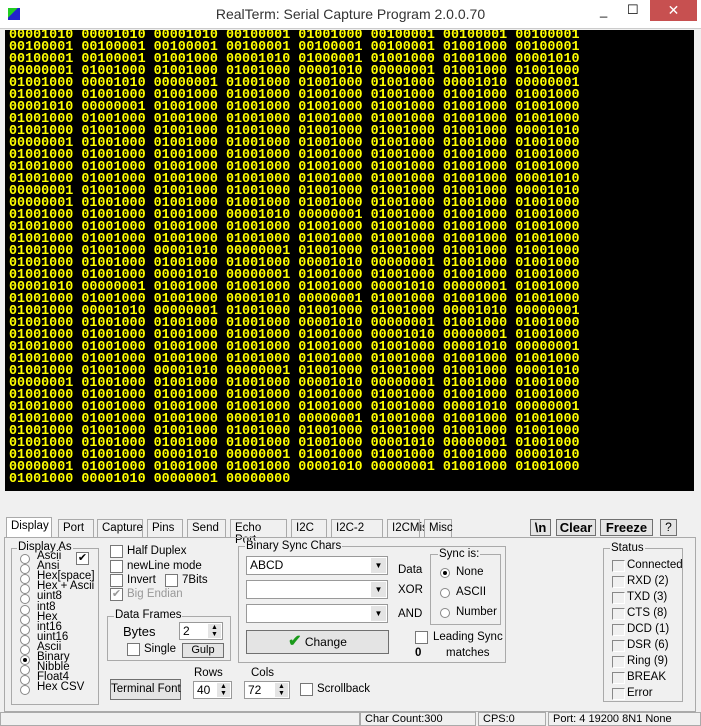 This screenshot has width=701, height=726. I want to click on sync-and-combo: ▼, so click(317, 613).